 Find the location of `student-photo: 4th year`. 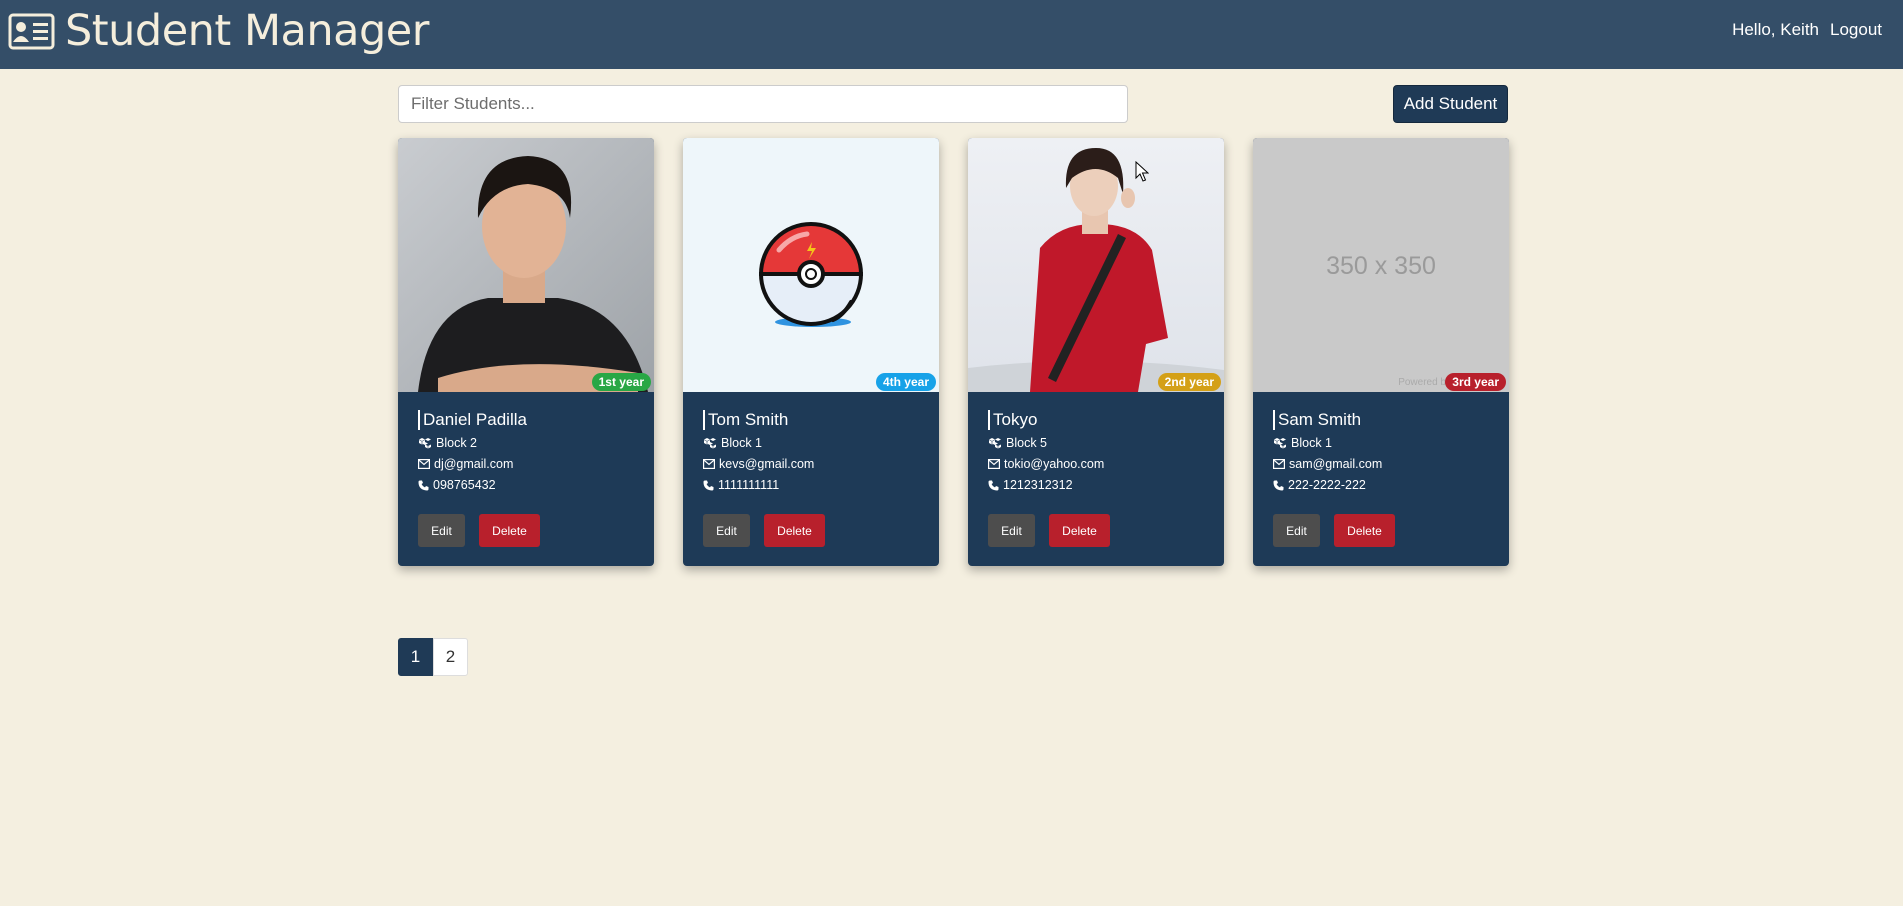

student-photo: 4th year is located at coordinates (811, 265).